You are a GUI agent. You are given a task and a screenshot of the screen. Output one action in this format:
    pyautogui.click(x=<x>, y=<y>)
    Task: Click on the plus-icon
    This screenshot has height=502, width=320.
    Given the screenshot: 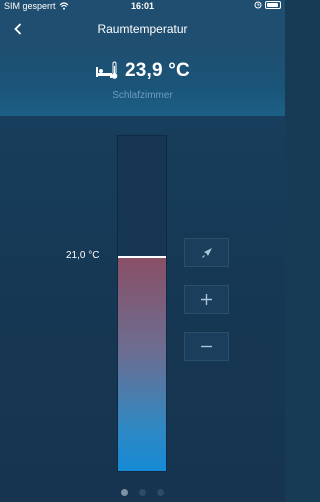 What is the action you would take?
    pyautogui.click(x=206, y=299)
    